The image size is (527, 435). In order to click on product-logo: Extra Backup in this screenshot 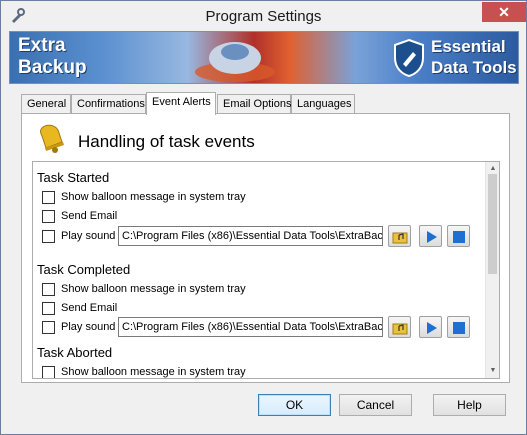, I will do `click(52, 57)`.